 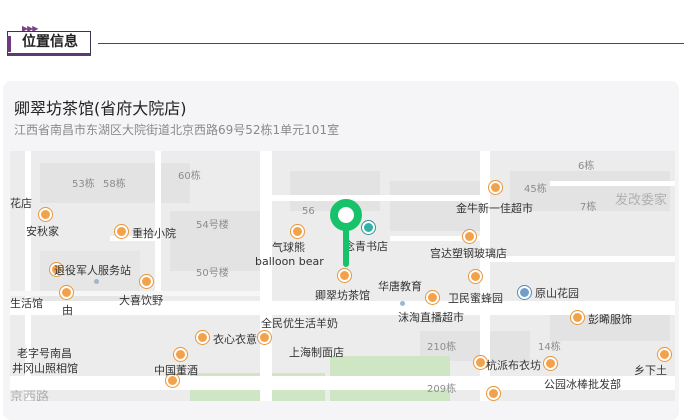 What do you see at coordinates (391, 43) in the screenshot?
I see `section-divider` at bounding box center [391, 43].